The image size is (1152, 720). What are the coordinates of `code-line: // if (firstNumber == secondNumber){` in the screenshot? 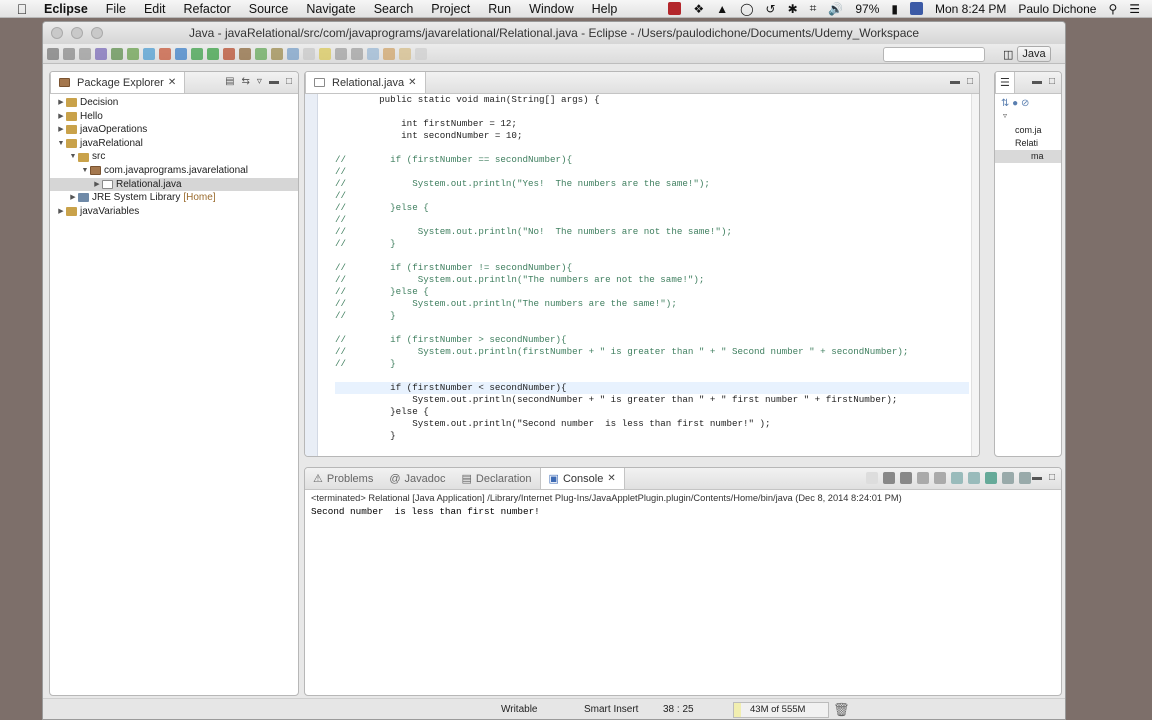 It's located at (652, 160).